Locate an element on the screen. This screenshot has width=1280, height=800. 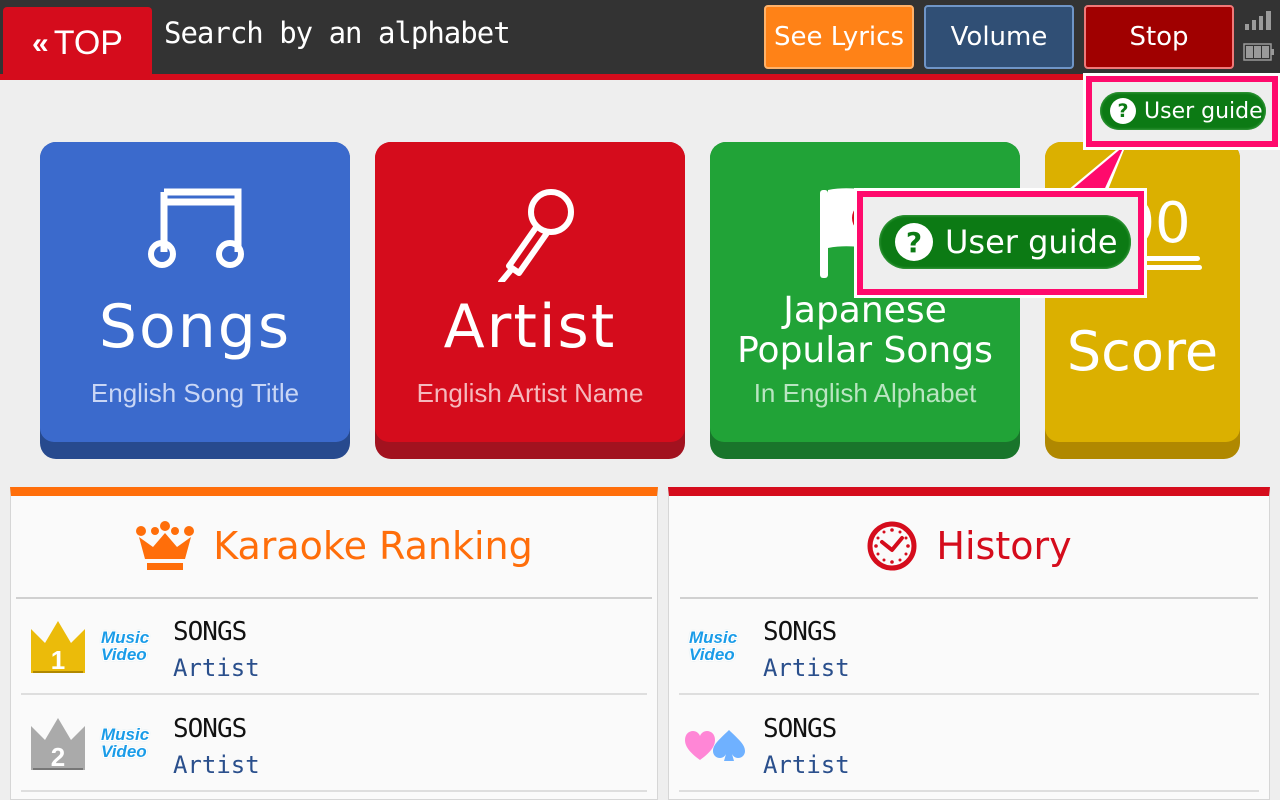
history-row: SONGS Artist is located at coordinates (969, 744).